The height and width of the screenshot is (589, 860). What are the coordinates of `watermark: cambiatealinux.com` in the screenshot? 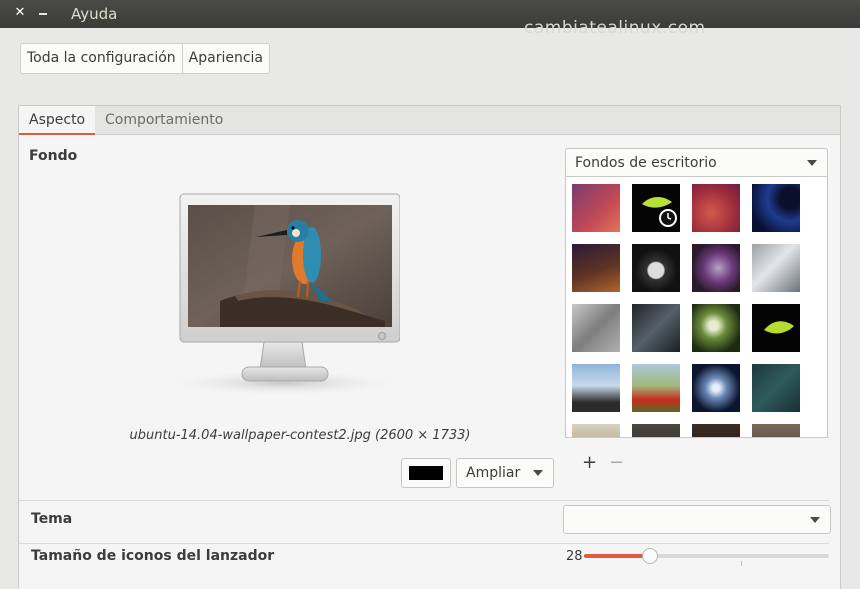 It's located at (615, 28).